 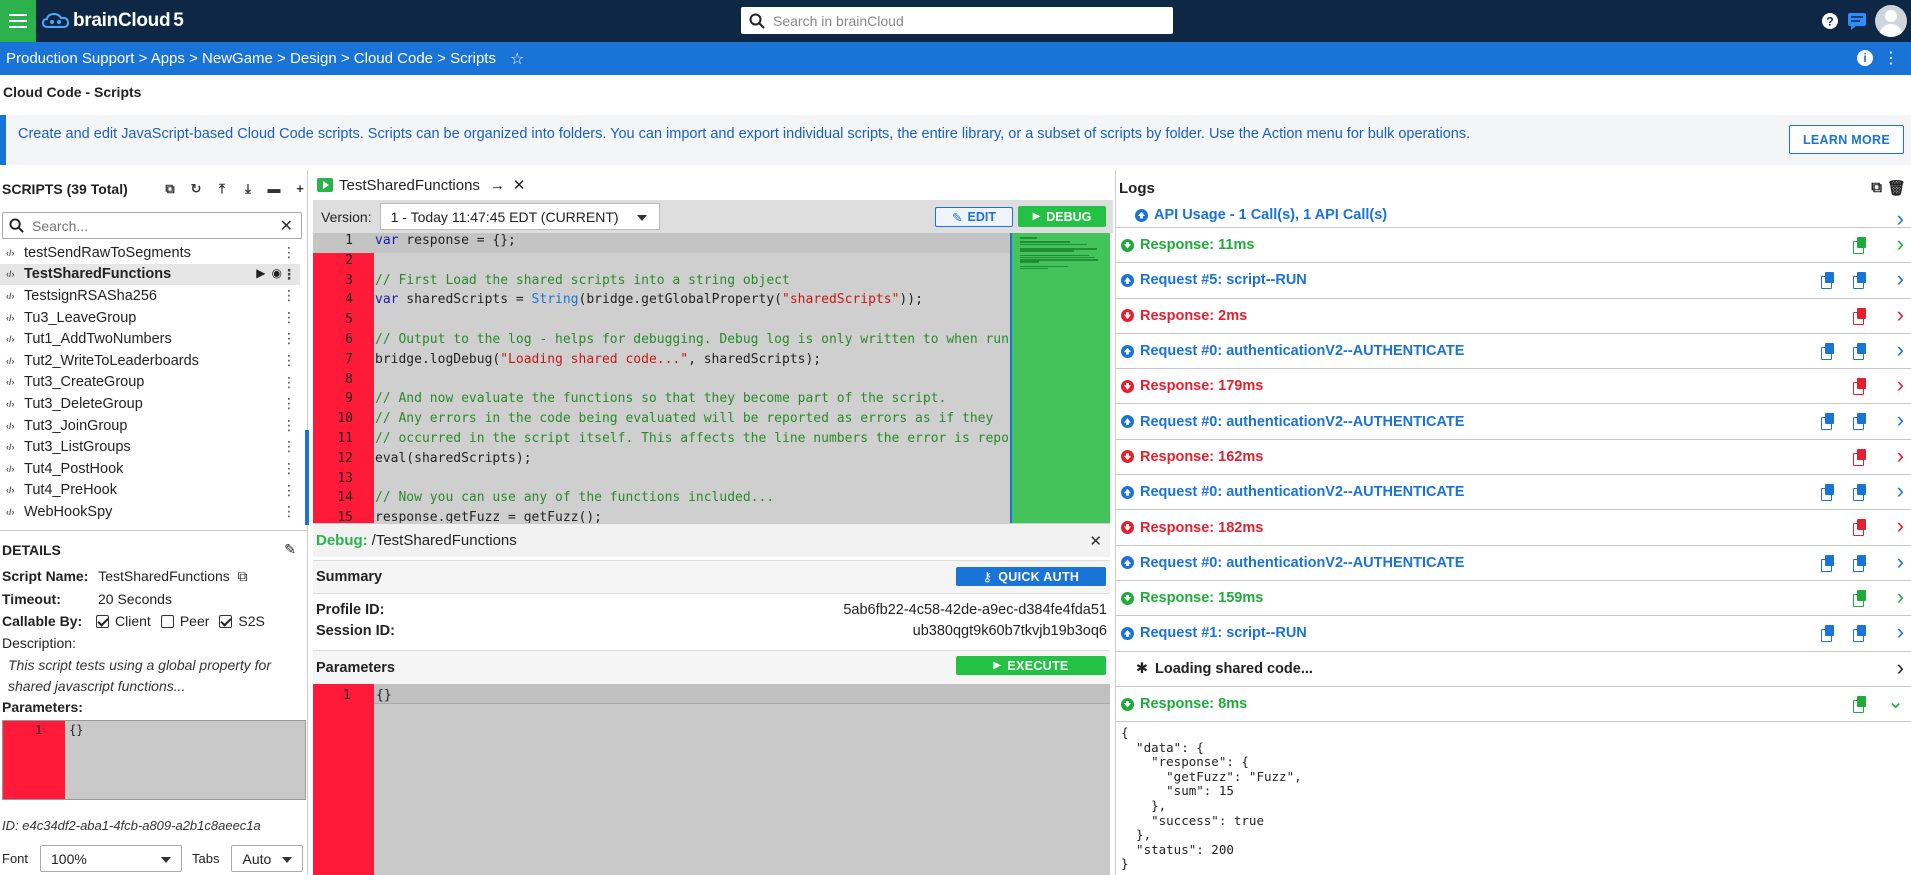 What do you see at coordinates (1876, 187) in the screenshot?
I see `copy-all-icon: ⧉` at bounding box center [1876, 187].